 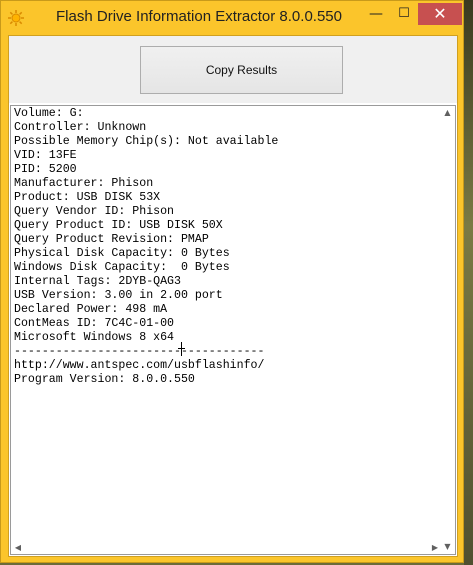 I want to click on scroll-left-icon: ◀, so click(x=18, y=548).